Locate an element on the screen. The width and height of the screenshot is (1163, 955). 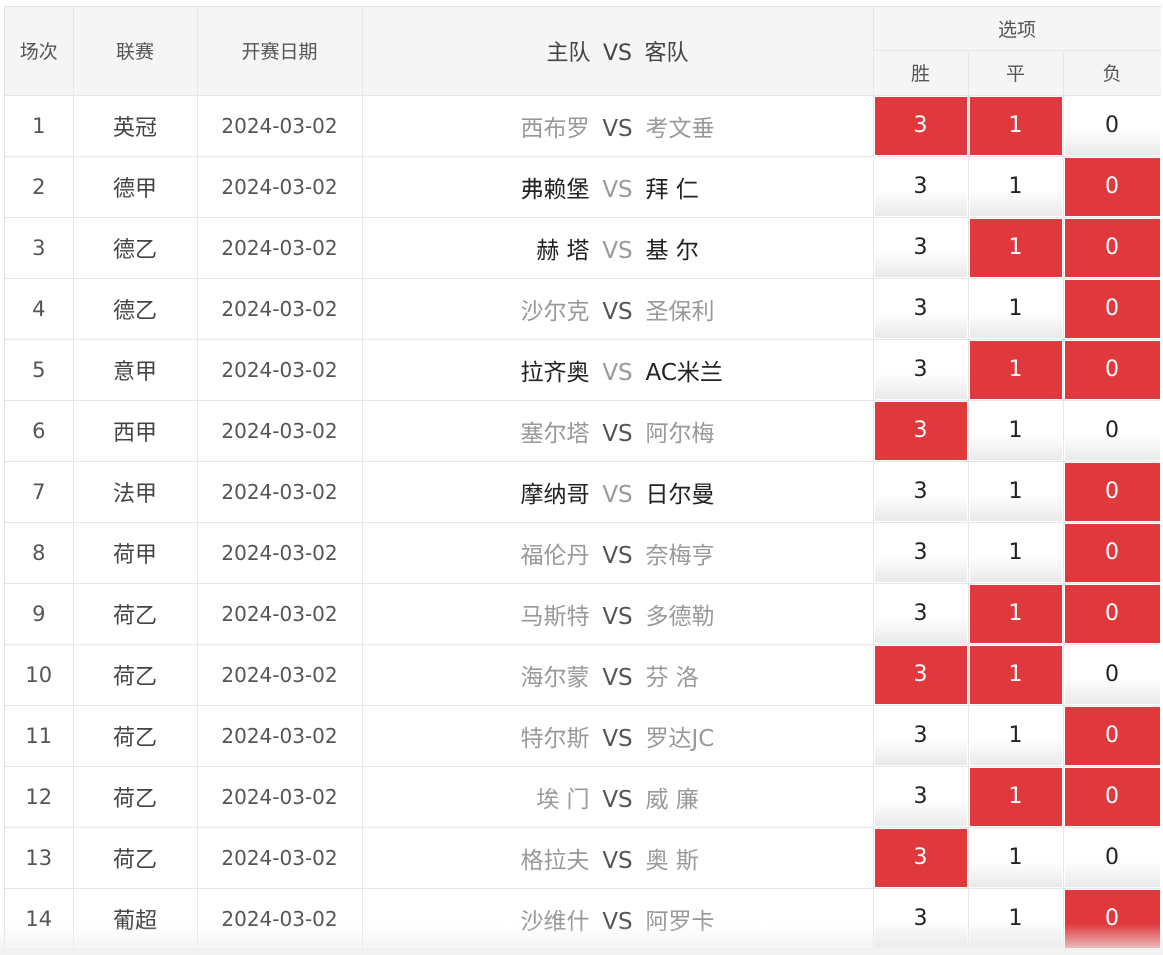
table-row: 7 法甲 2024-03-02 摩纳哥 VS 日尔曼 3 1 0 is located at coordinates (583, 492).